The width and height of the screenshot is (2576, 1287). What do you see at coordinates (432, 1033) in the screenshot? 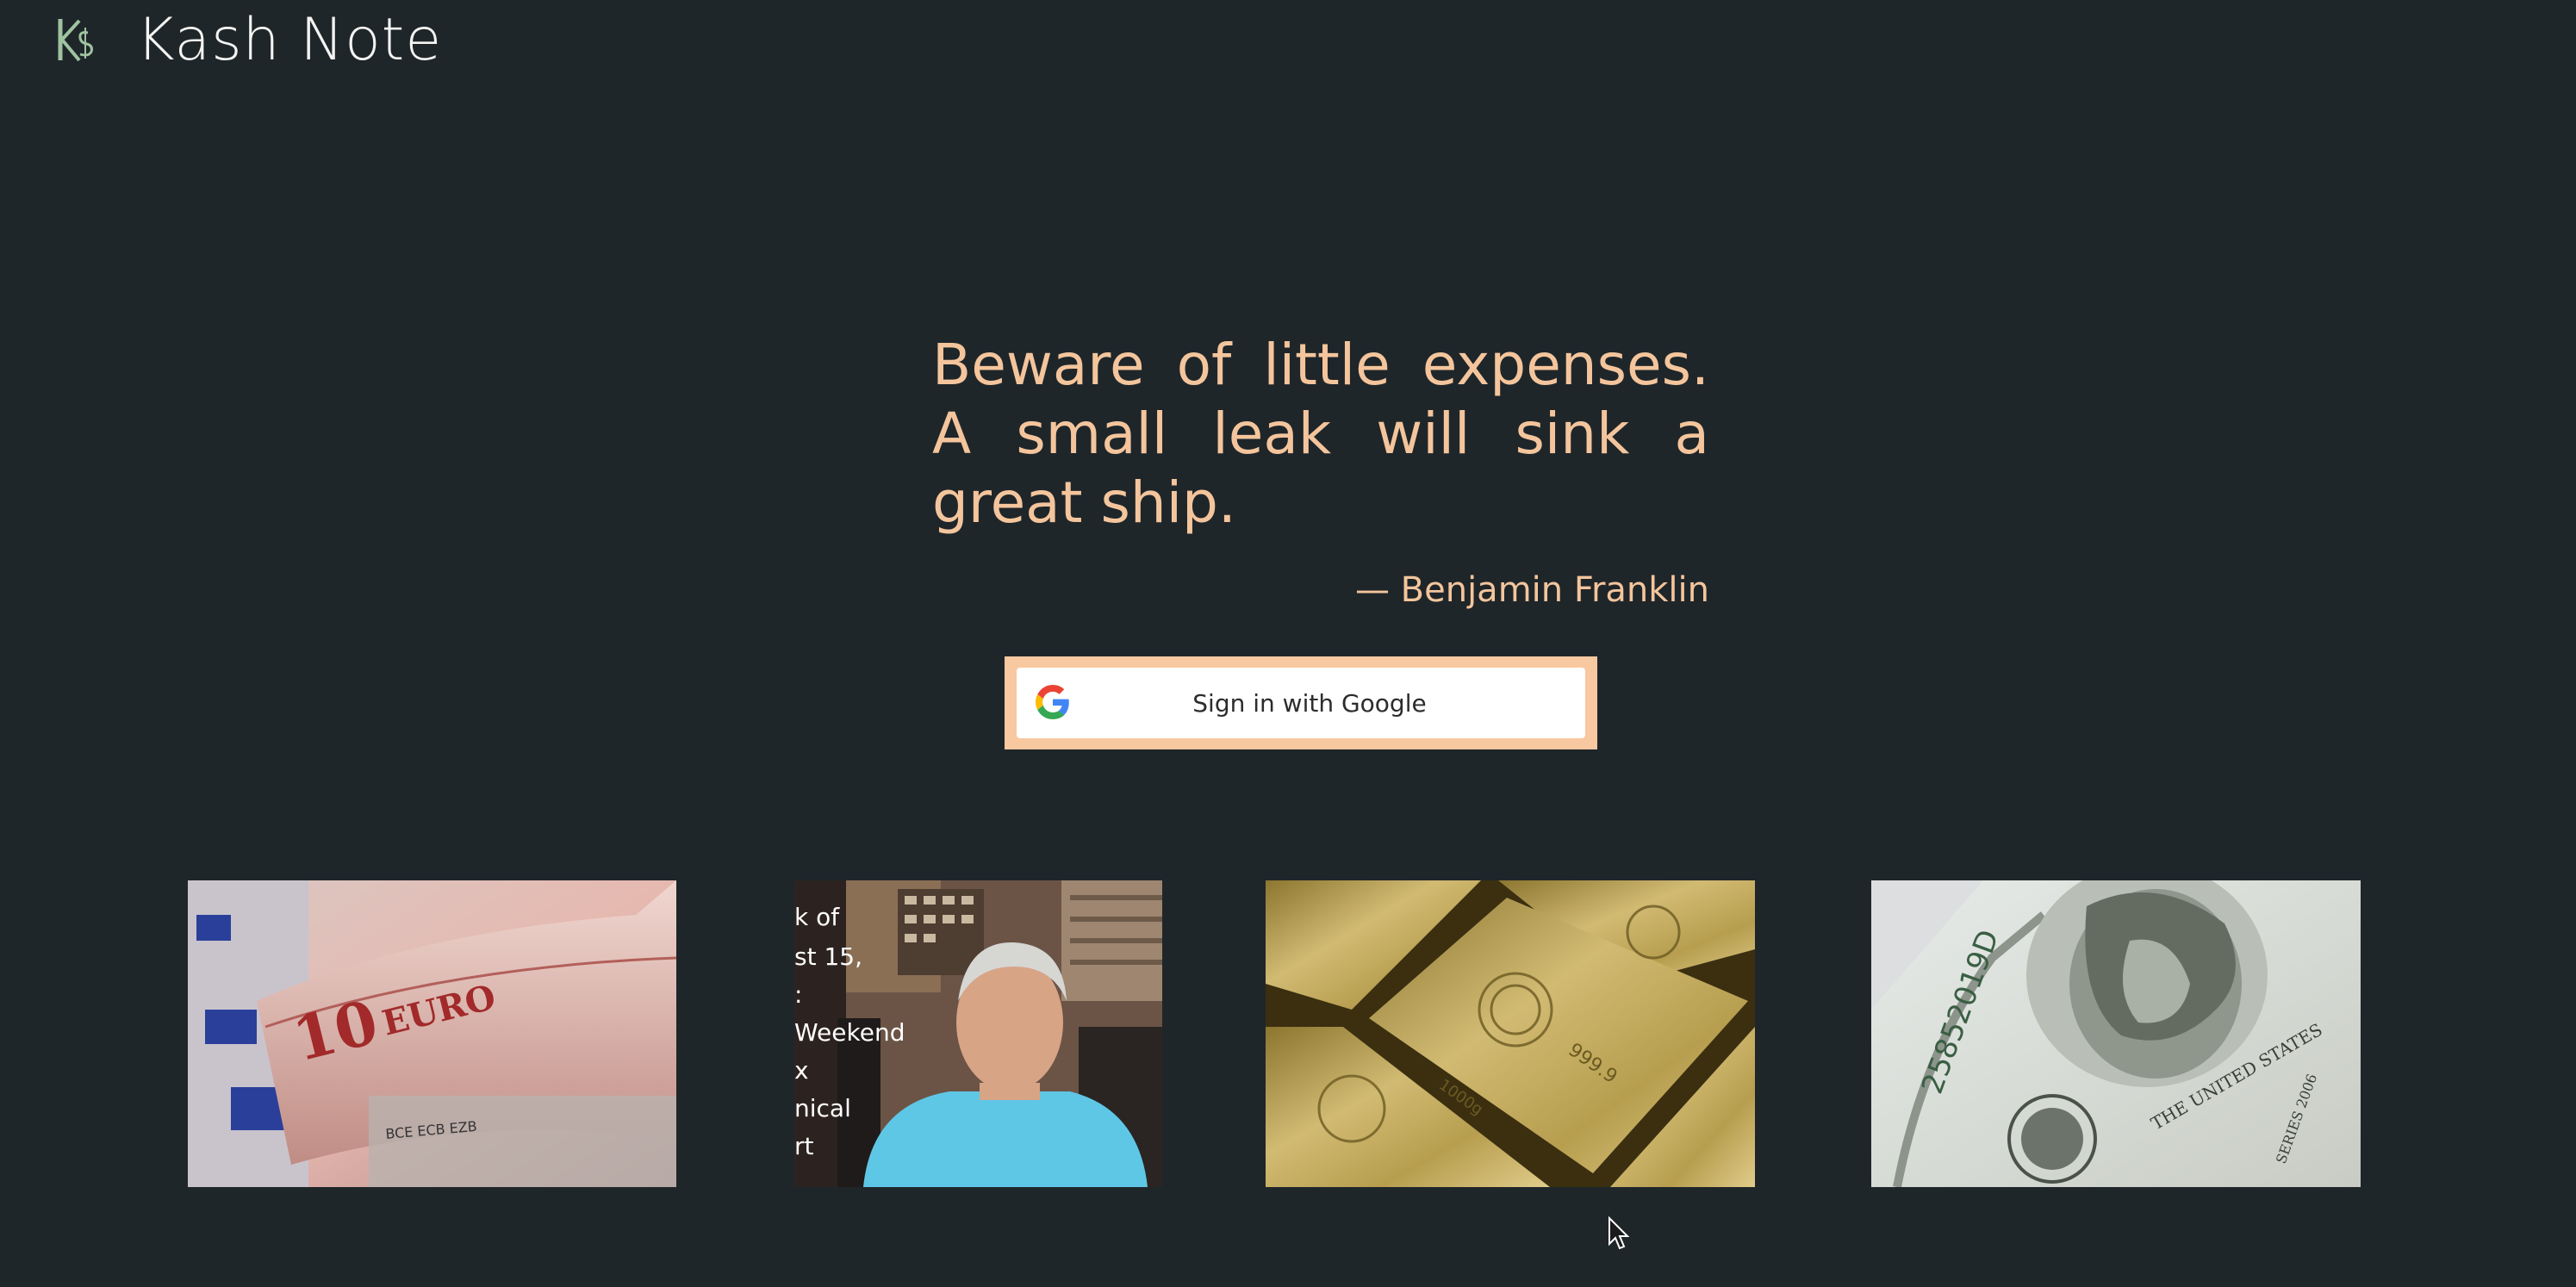
I see `euro-notes-image: 10 EURO BCE ECB EZB` at bounding box center [432, 1033].